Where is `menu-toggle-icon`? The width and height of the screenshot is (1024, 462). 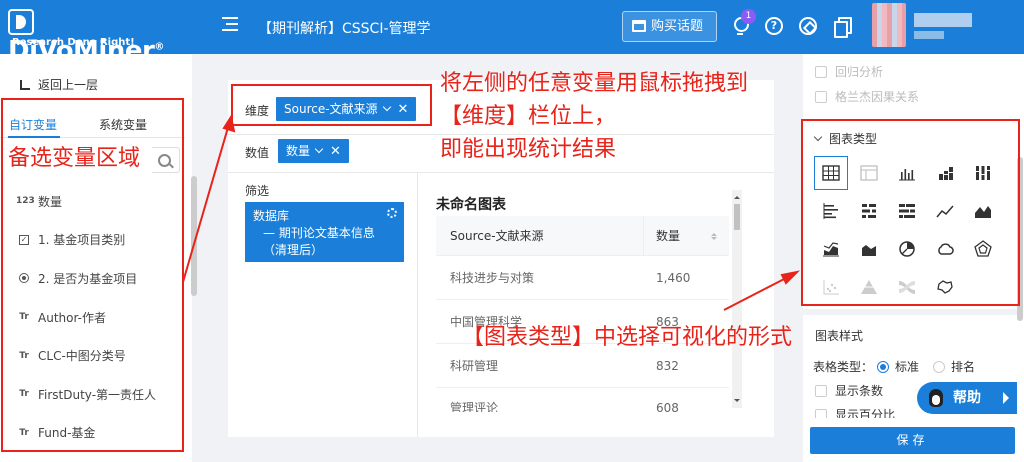 menu-toggle-icon is located at coordinates (231, 25).